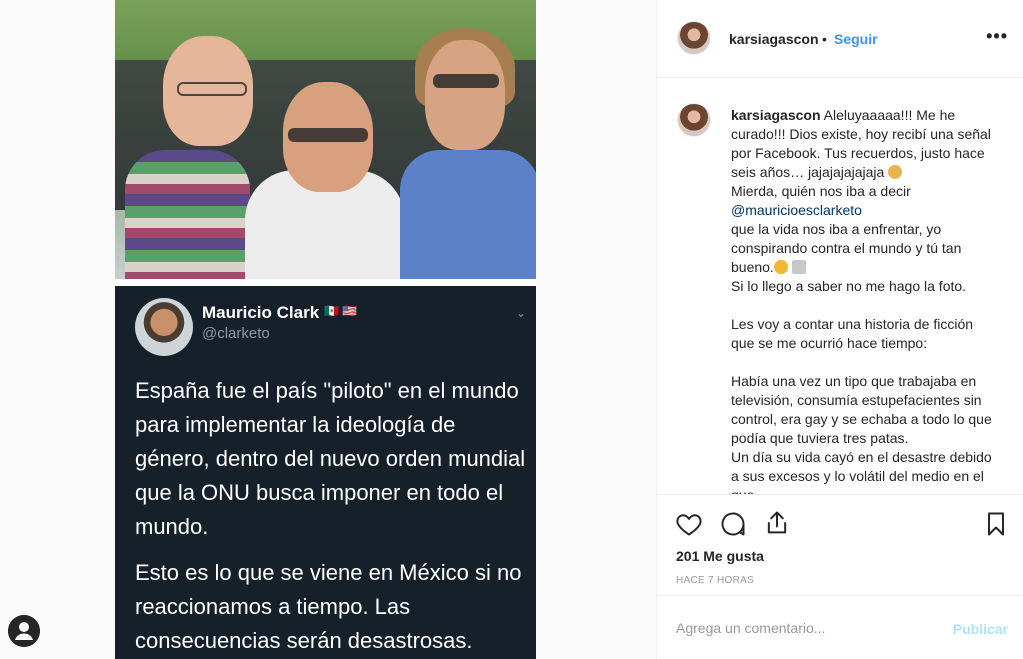 The width and height of the screenshot is (1023, 659). Describe the element at coordinates (774, 39) in the screenshot. I see `post-username: karsiagascon` at that location.